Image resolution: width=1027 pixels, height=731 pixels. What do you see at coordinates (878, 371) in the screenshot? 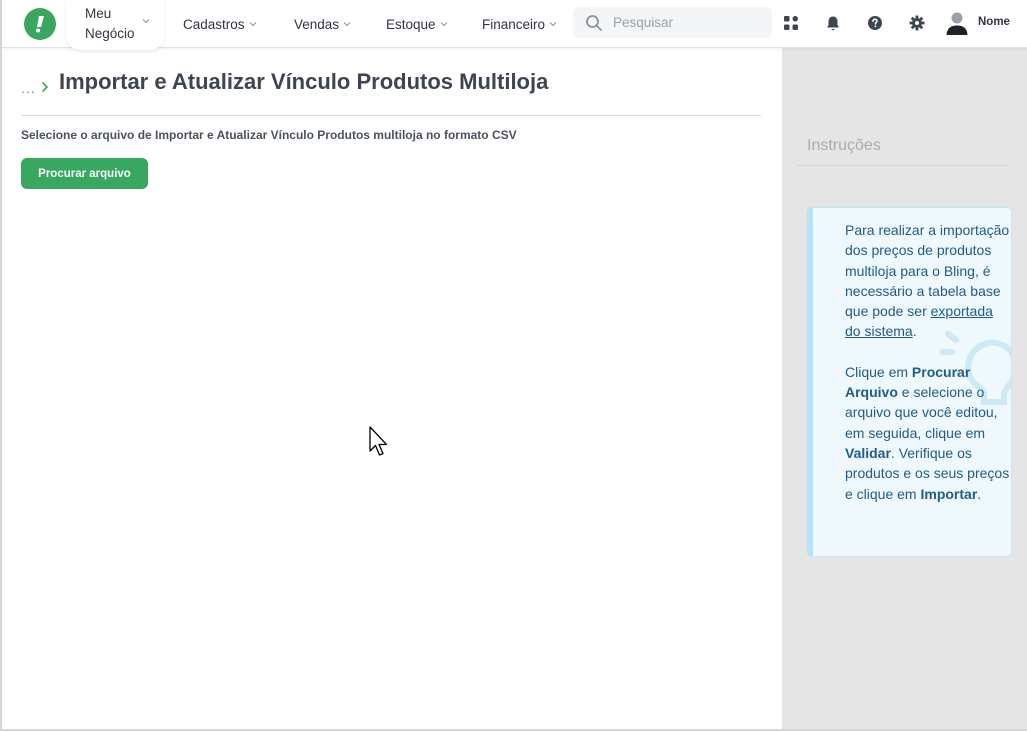
I see `p2-a: Clique em` at bounding box center [878, 371].